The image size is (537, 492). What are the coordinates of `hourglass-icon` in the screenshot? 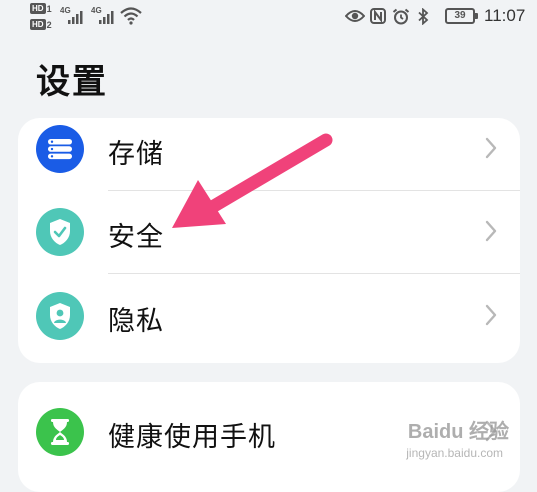 It's located at (60, 432).